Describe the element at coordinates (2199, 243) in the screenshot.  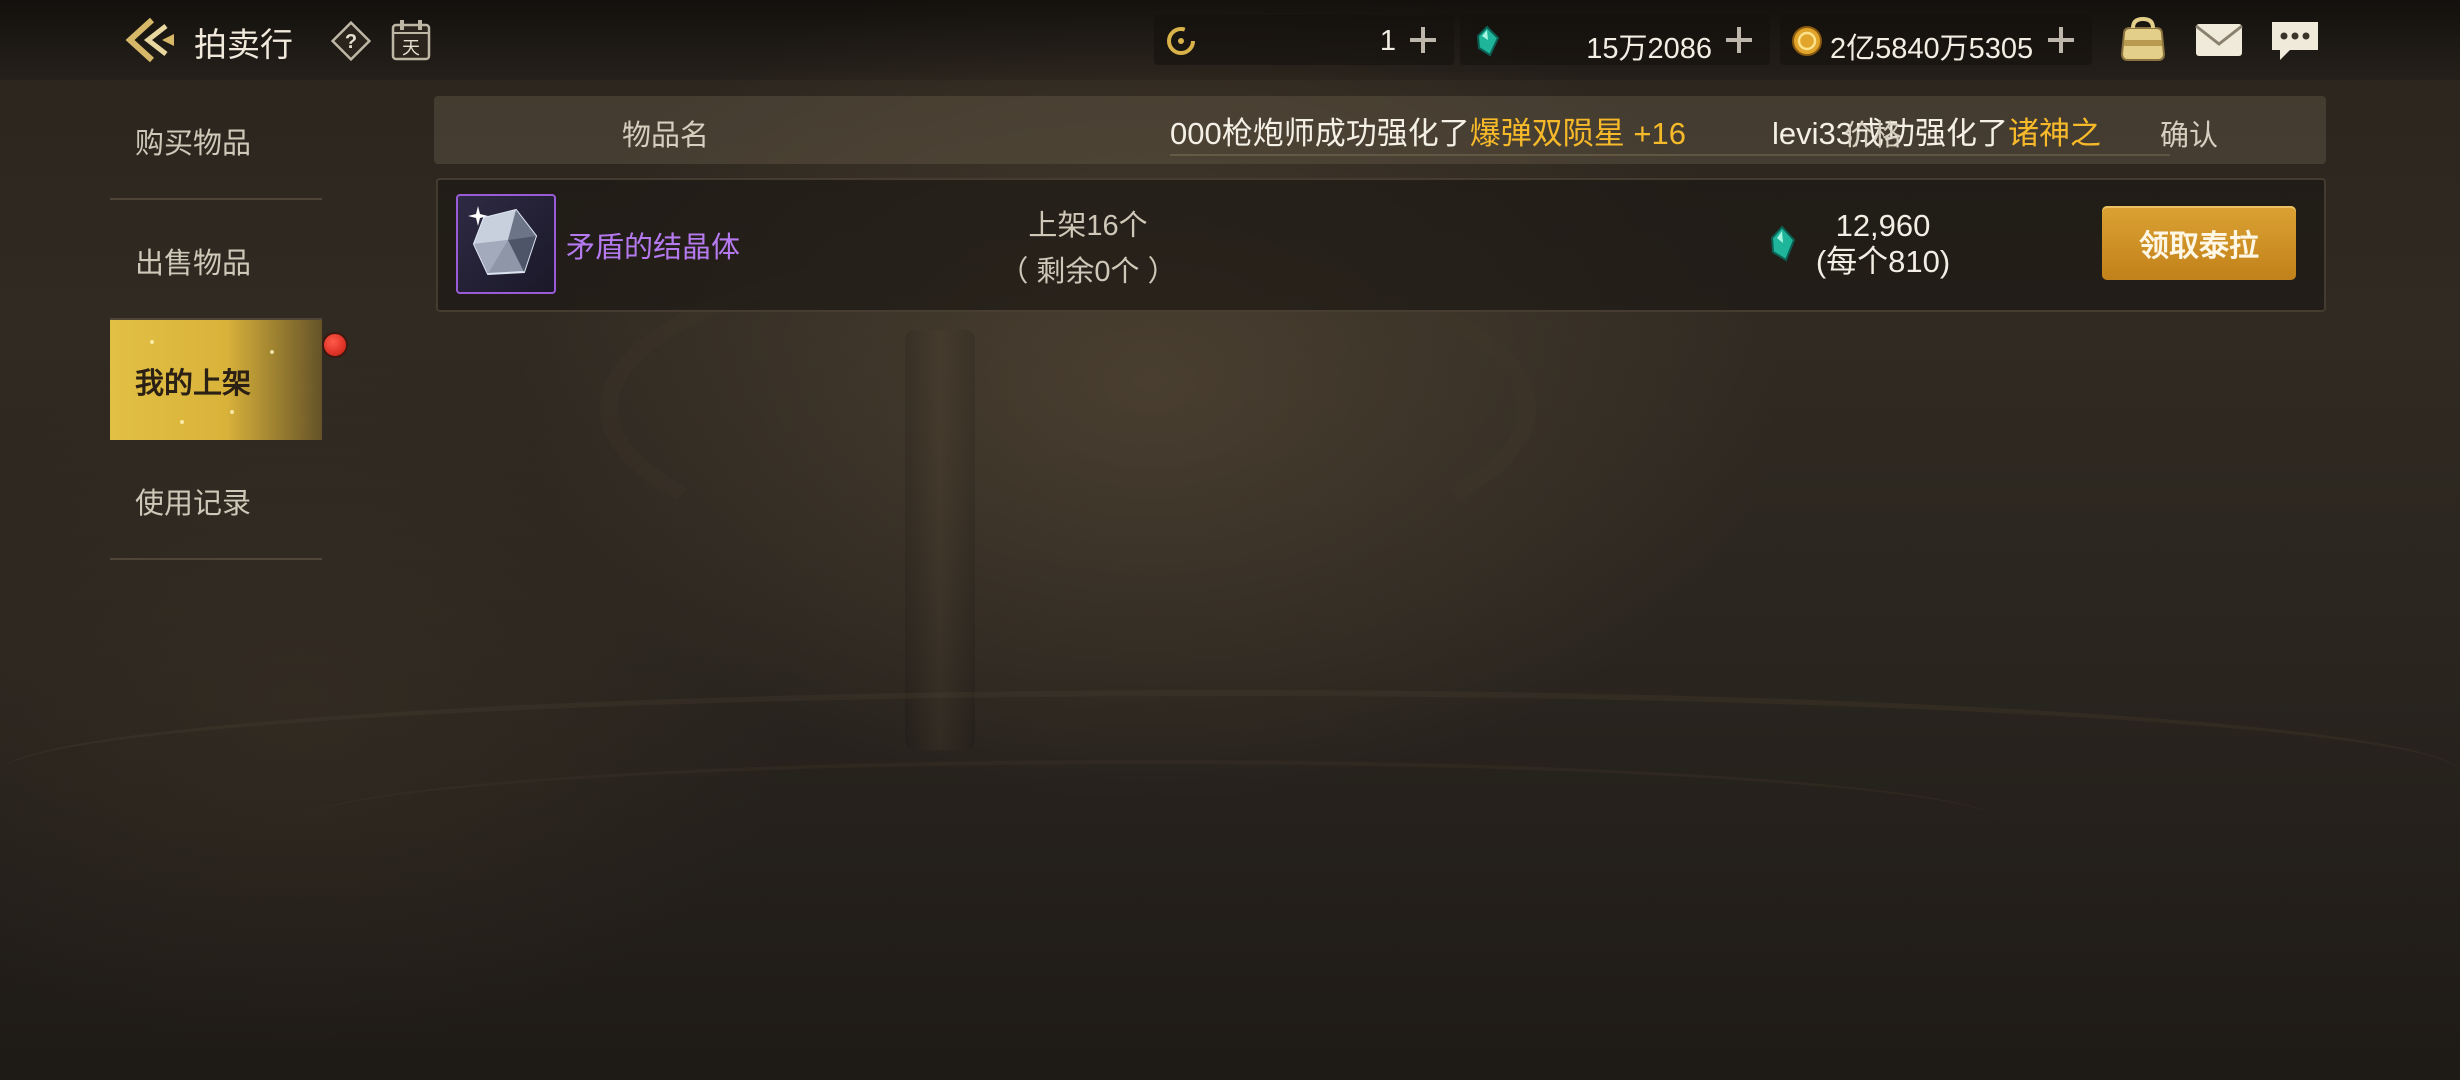
I see `claim-tera-button: 领取泰拉` at that location.